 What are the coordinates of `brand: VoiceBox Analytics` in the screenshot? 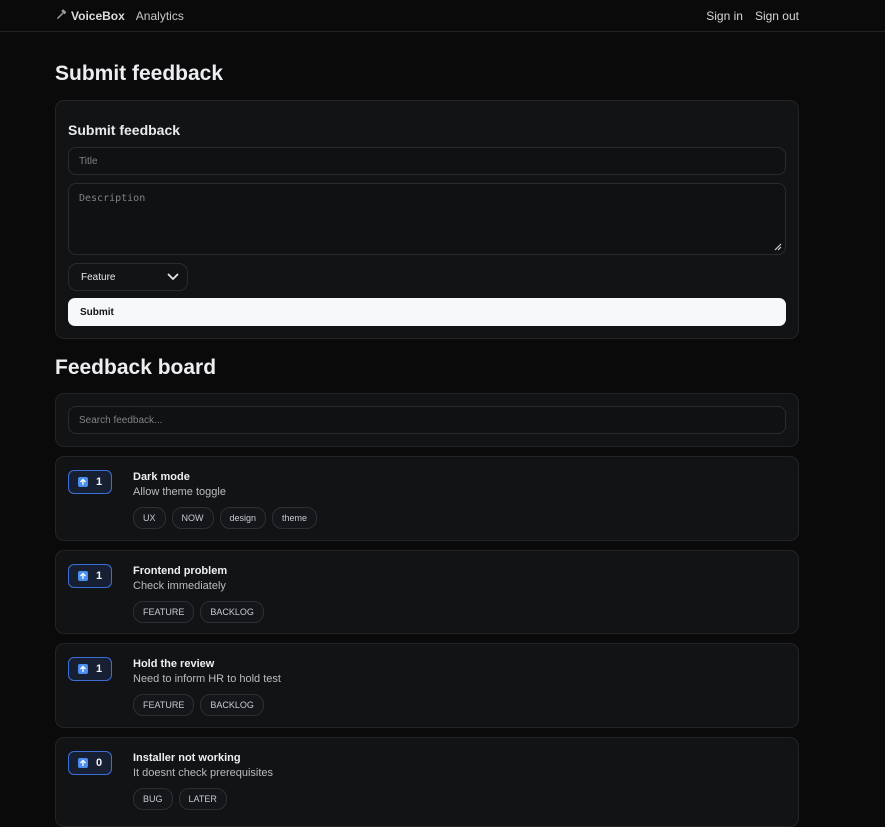 It's located at (120, 16).